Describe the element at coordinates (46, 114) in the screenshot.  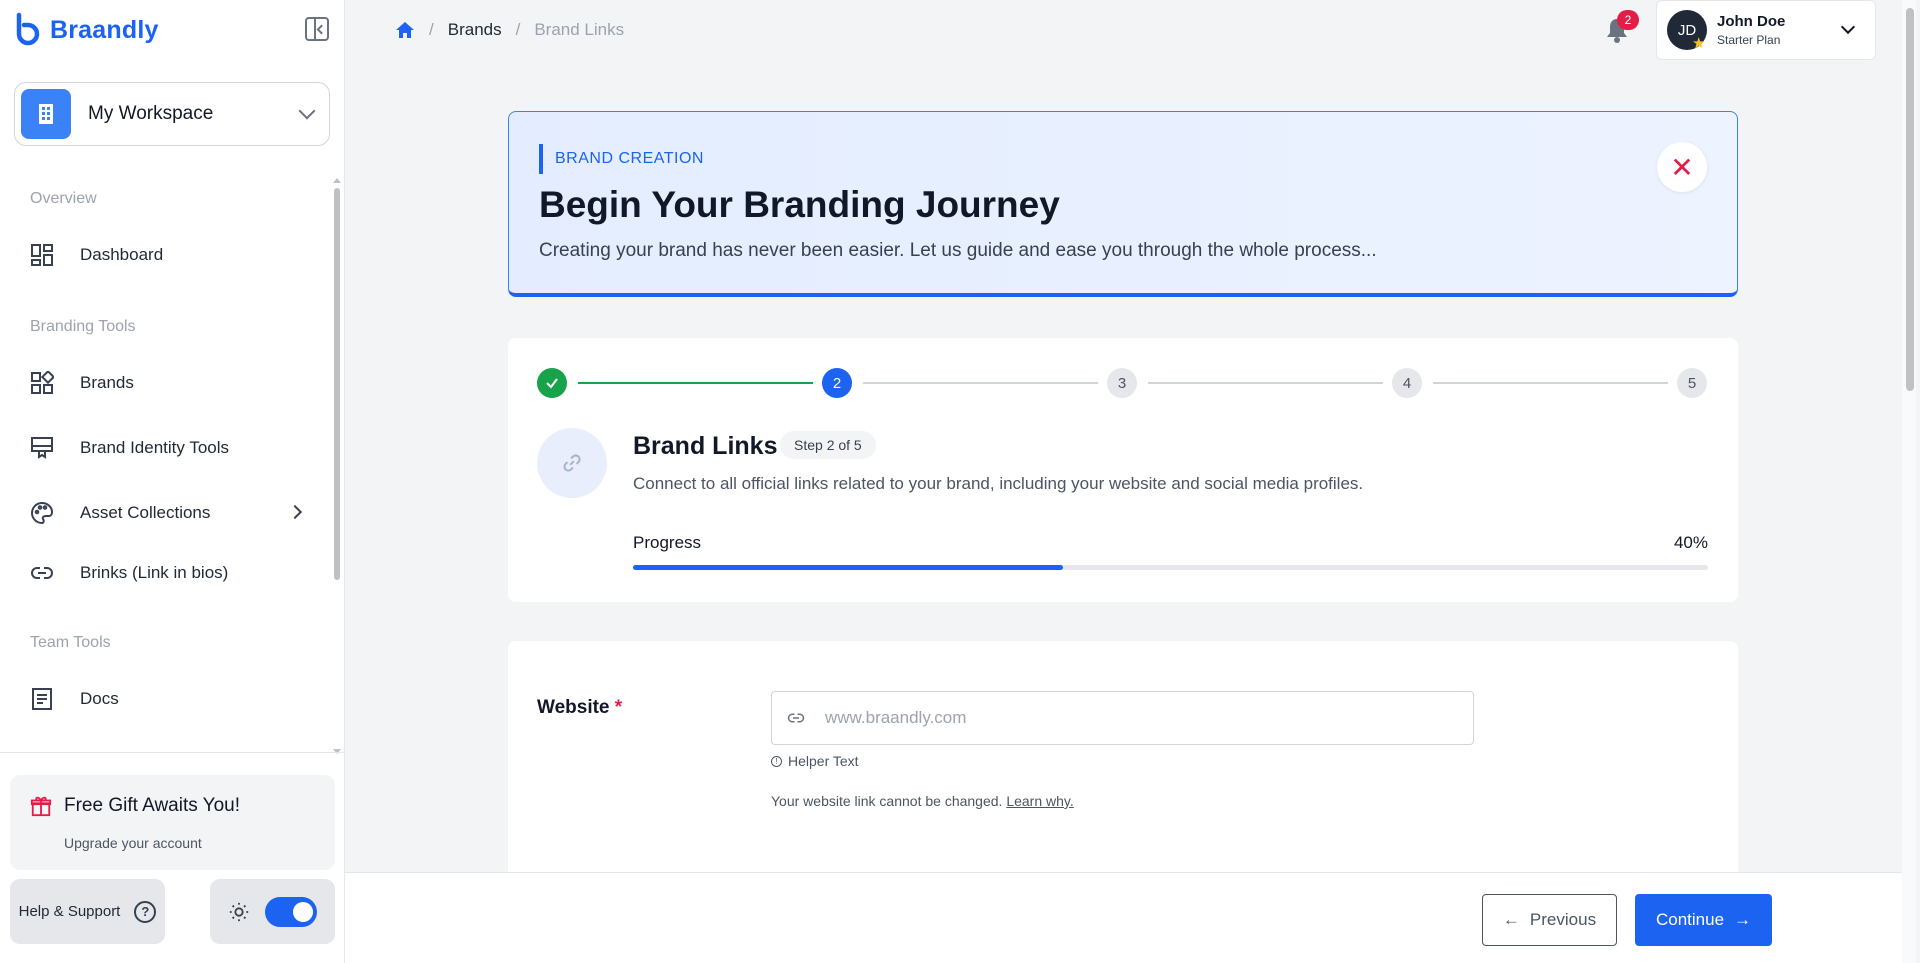
I see `building-icon` at that location.